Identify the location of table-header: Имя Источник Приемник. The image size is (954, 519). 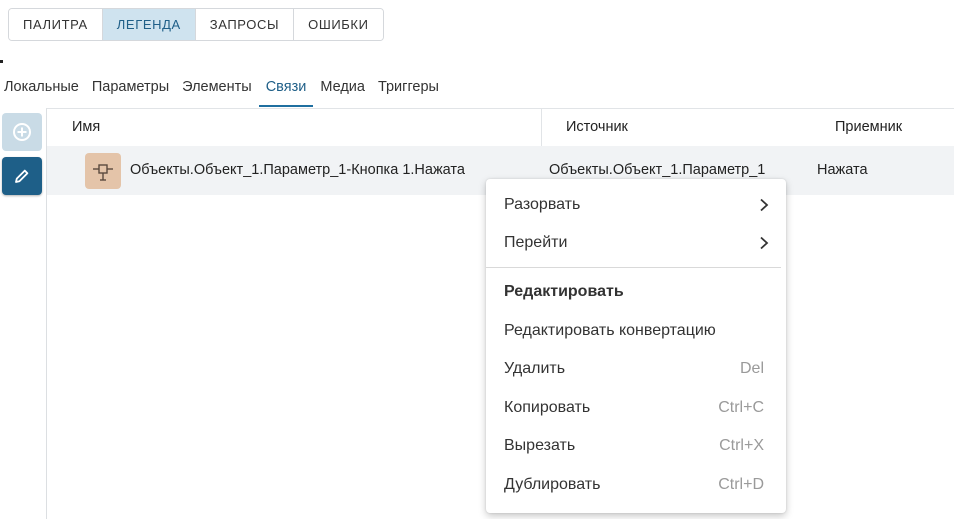
(500, 128).